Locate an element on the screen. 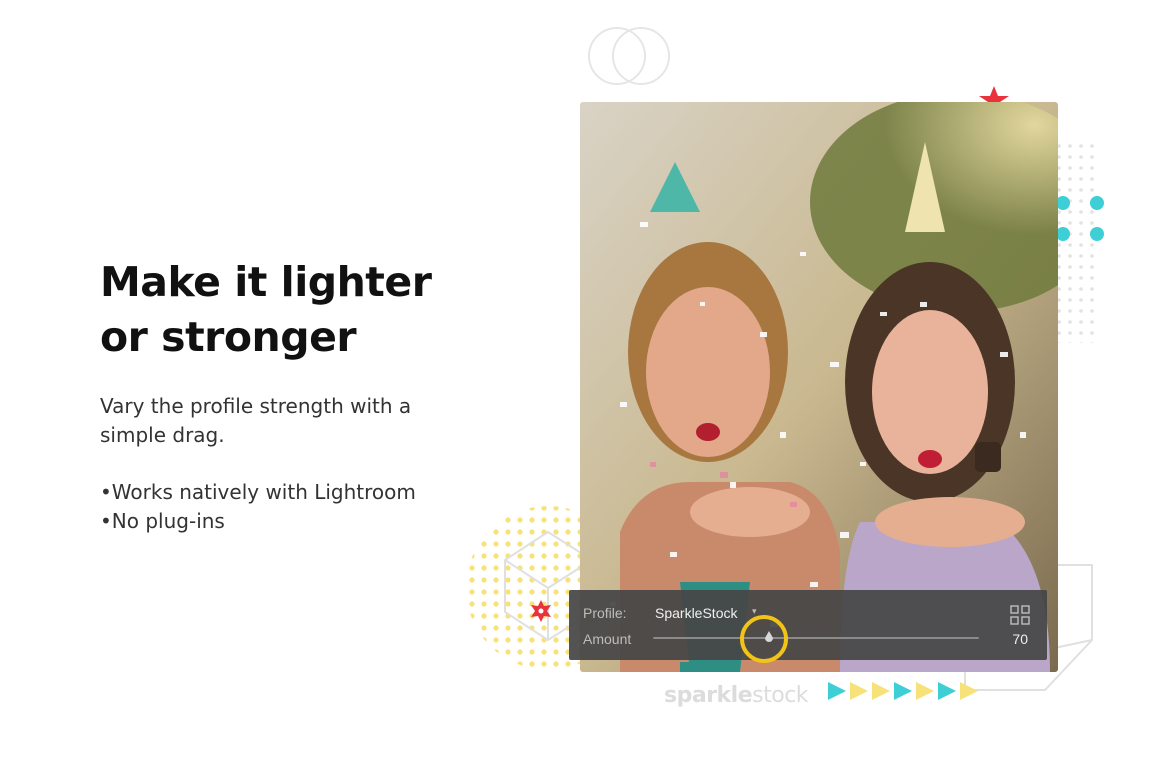 Image resolution: width=1160 pixels, height=774 pixels. rings-decoration is located at coordinates (629, 56).